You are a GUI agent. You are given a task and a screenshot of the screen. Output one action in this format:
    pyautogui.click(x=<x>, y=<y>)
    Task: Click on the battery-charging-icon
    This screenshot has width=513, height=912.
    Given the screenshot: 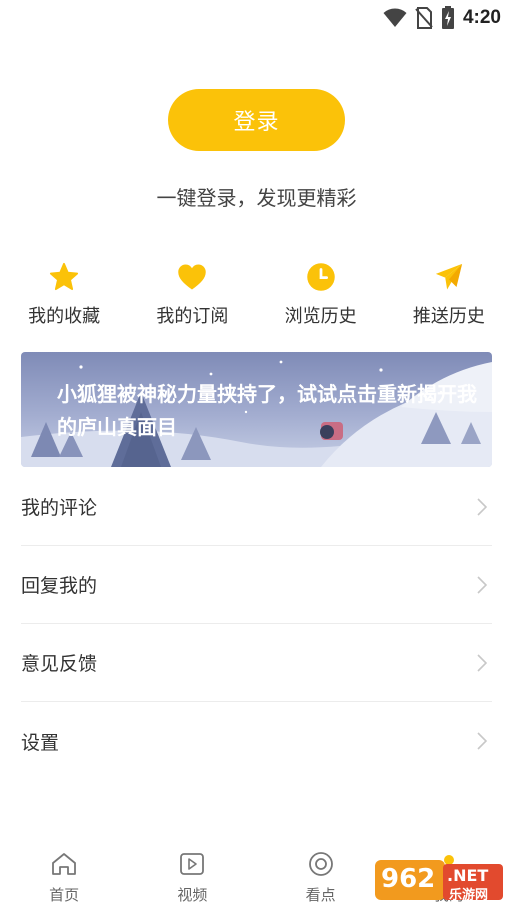 What is the action you would take?
    pyautogui.click(x=448, y=18)
    